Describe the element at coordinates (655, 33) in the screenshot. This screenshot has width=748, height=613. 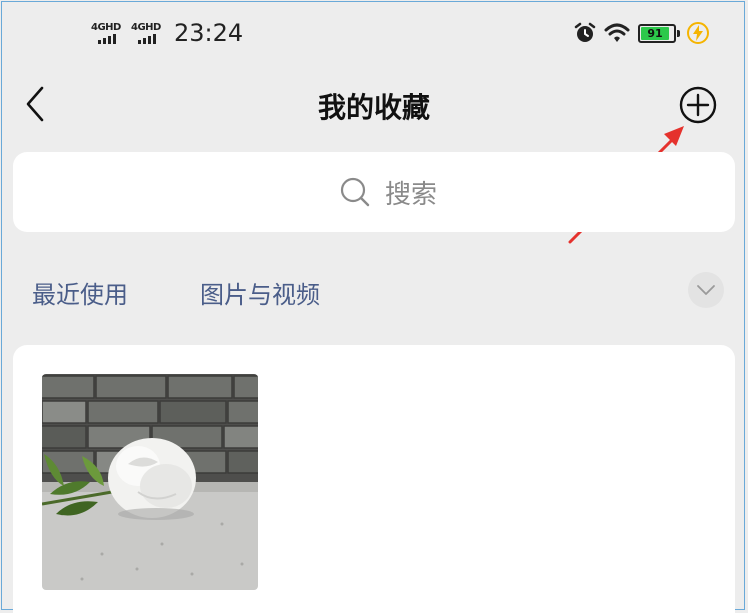
I see `battery-level: 91` at that location.